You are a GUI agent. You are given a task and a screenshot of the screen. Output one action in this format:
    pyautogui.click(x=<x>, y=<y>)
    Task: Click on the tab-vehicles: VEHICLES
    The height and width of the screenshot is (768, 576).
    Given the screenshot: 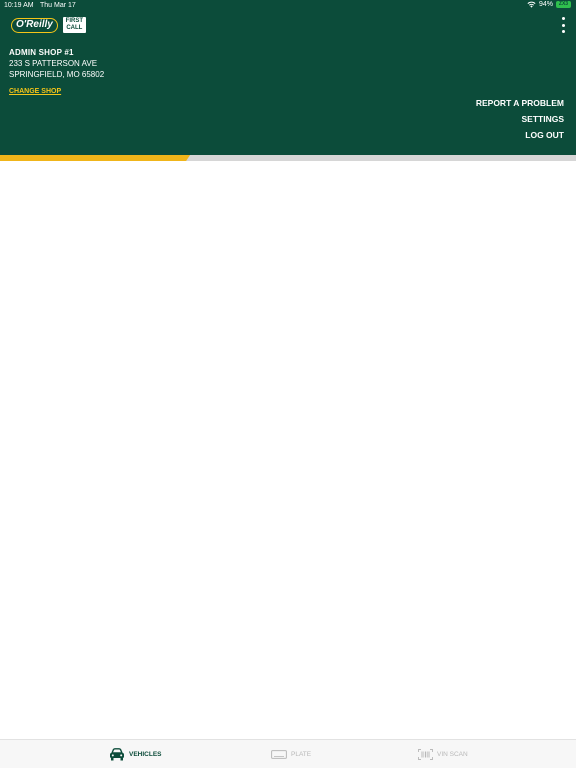 What is the action you would take?
    pyautogui.click(x=135, y=754)
    